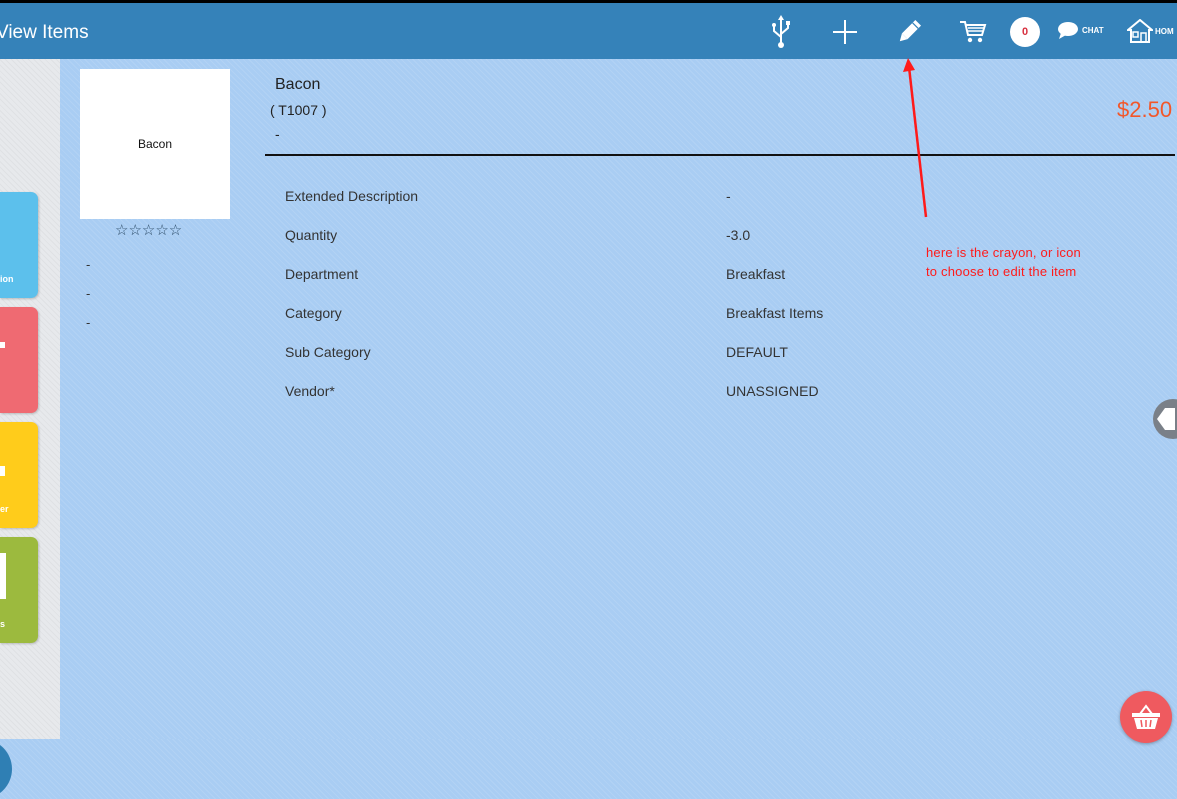  Describe the element at coordinates (19, 590) in the screenshot. I see `sidebar-tile-4: s` at that location.